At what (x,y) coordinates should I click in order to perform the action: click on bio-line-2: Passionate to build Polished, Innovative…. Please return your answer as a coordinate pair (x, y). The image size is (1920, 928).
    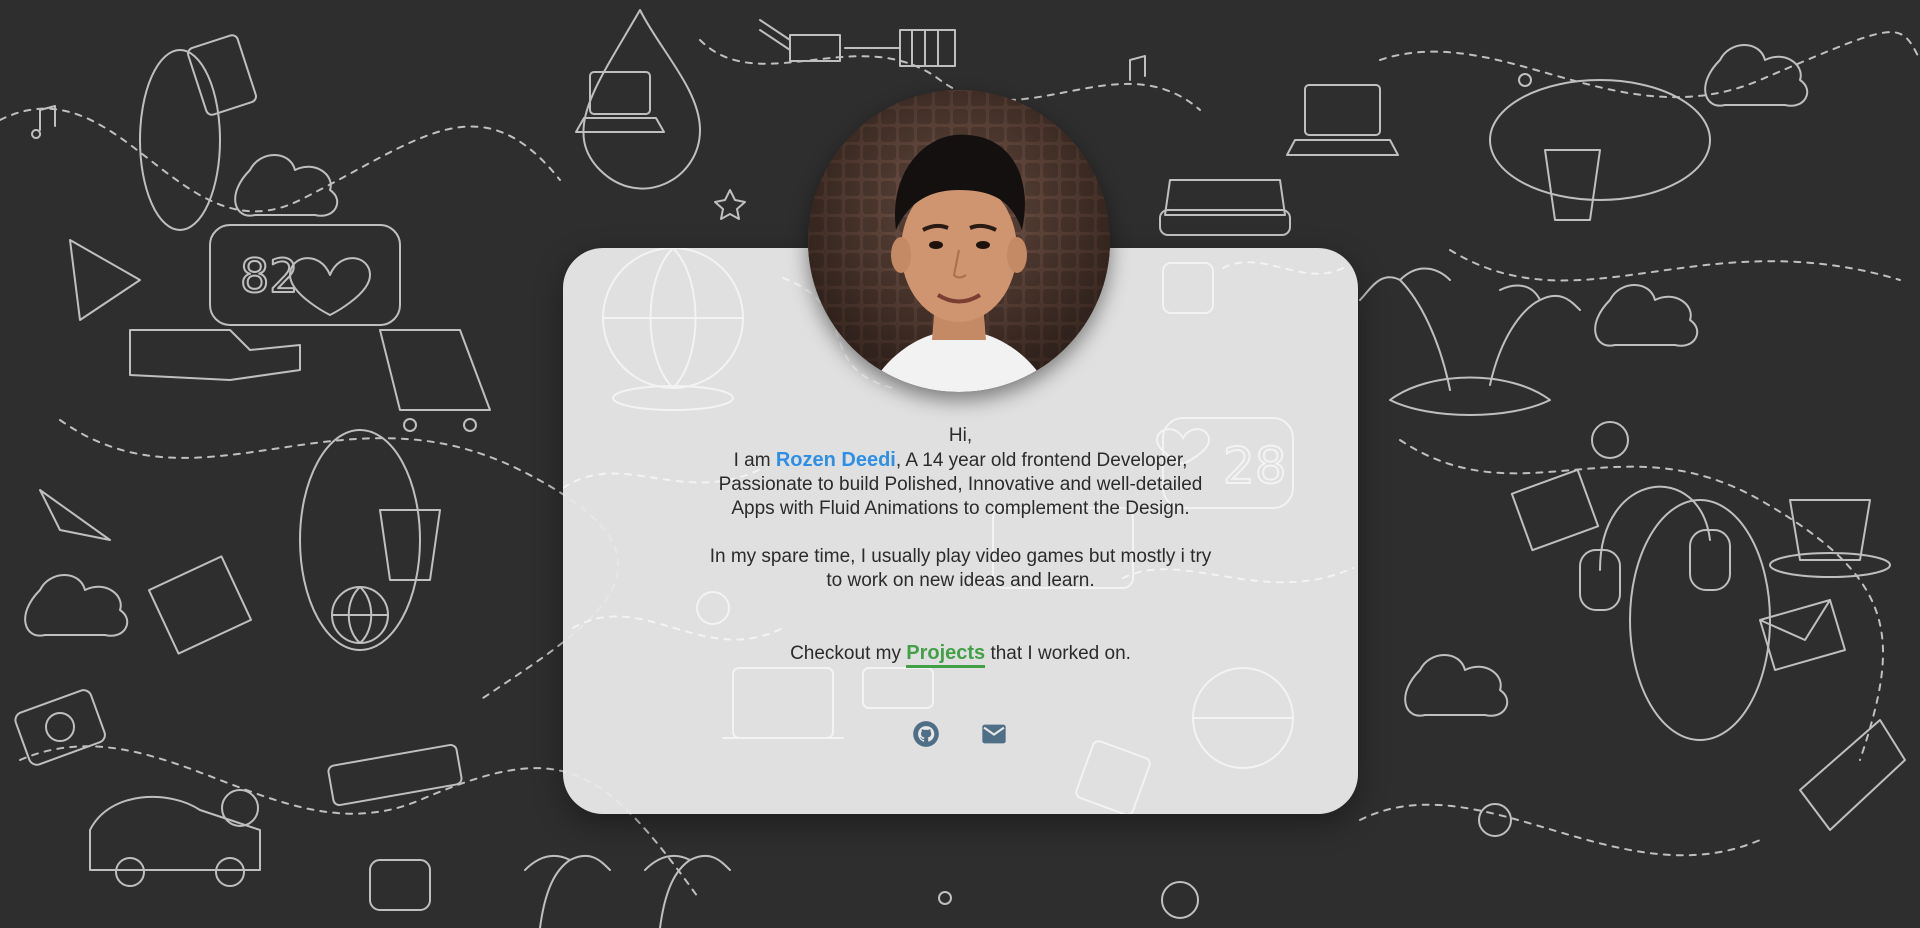
    Looking at the image, I should click on (960, 484).